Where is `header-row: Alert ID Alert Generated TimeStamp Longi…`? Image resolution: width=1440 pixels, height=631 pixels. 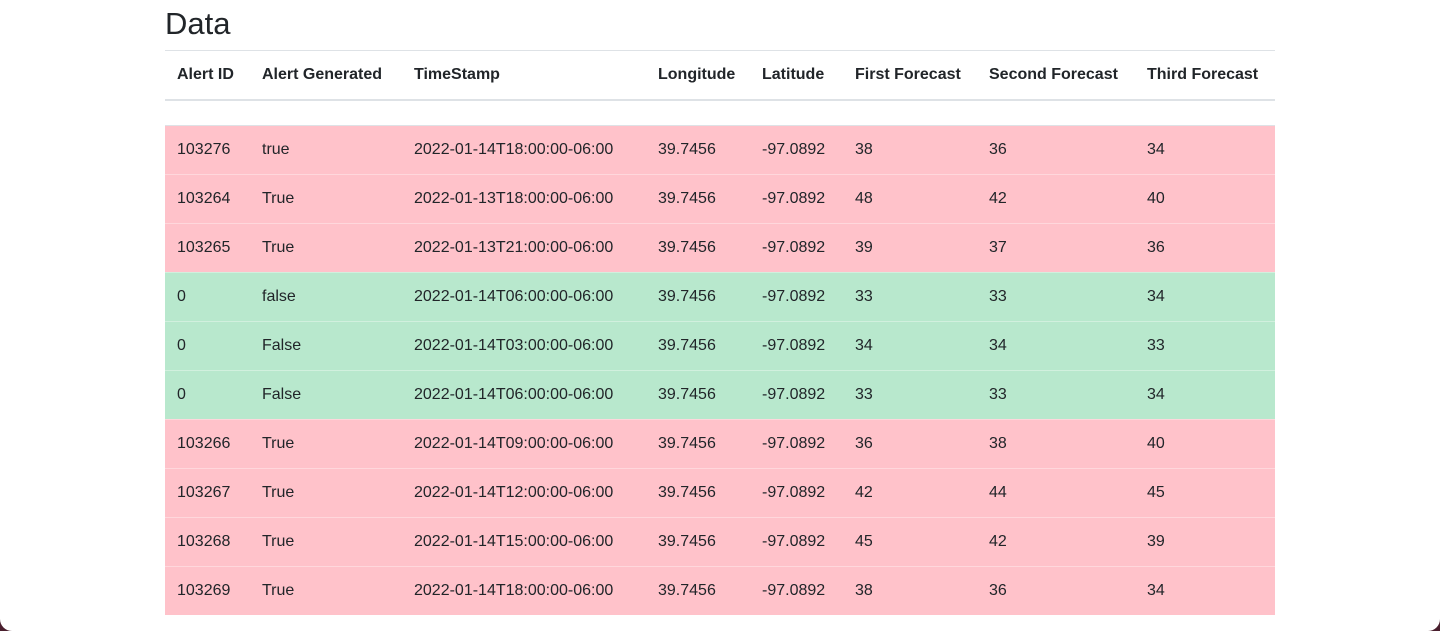 header-row: Alert ID Alert Generated TimeStamp Longi… is located at coordinates (720, 75).